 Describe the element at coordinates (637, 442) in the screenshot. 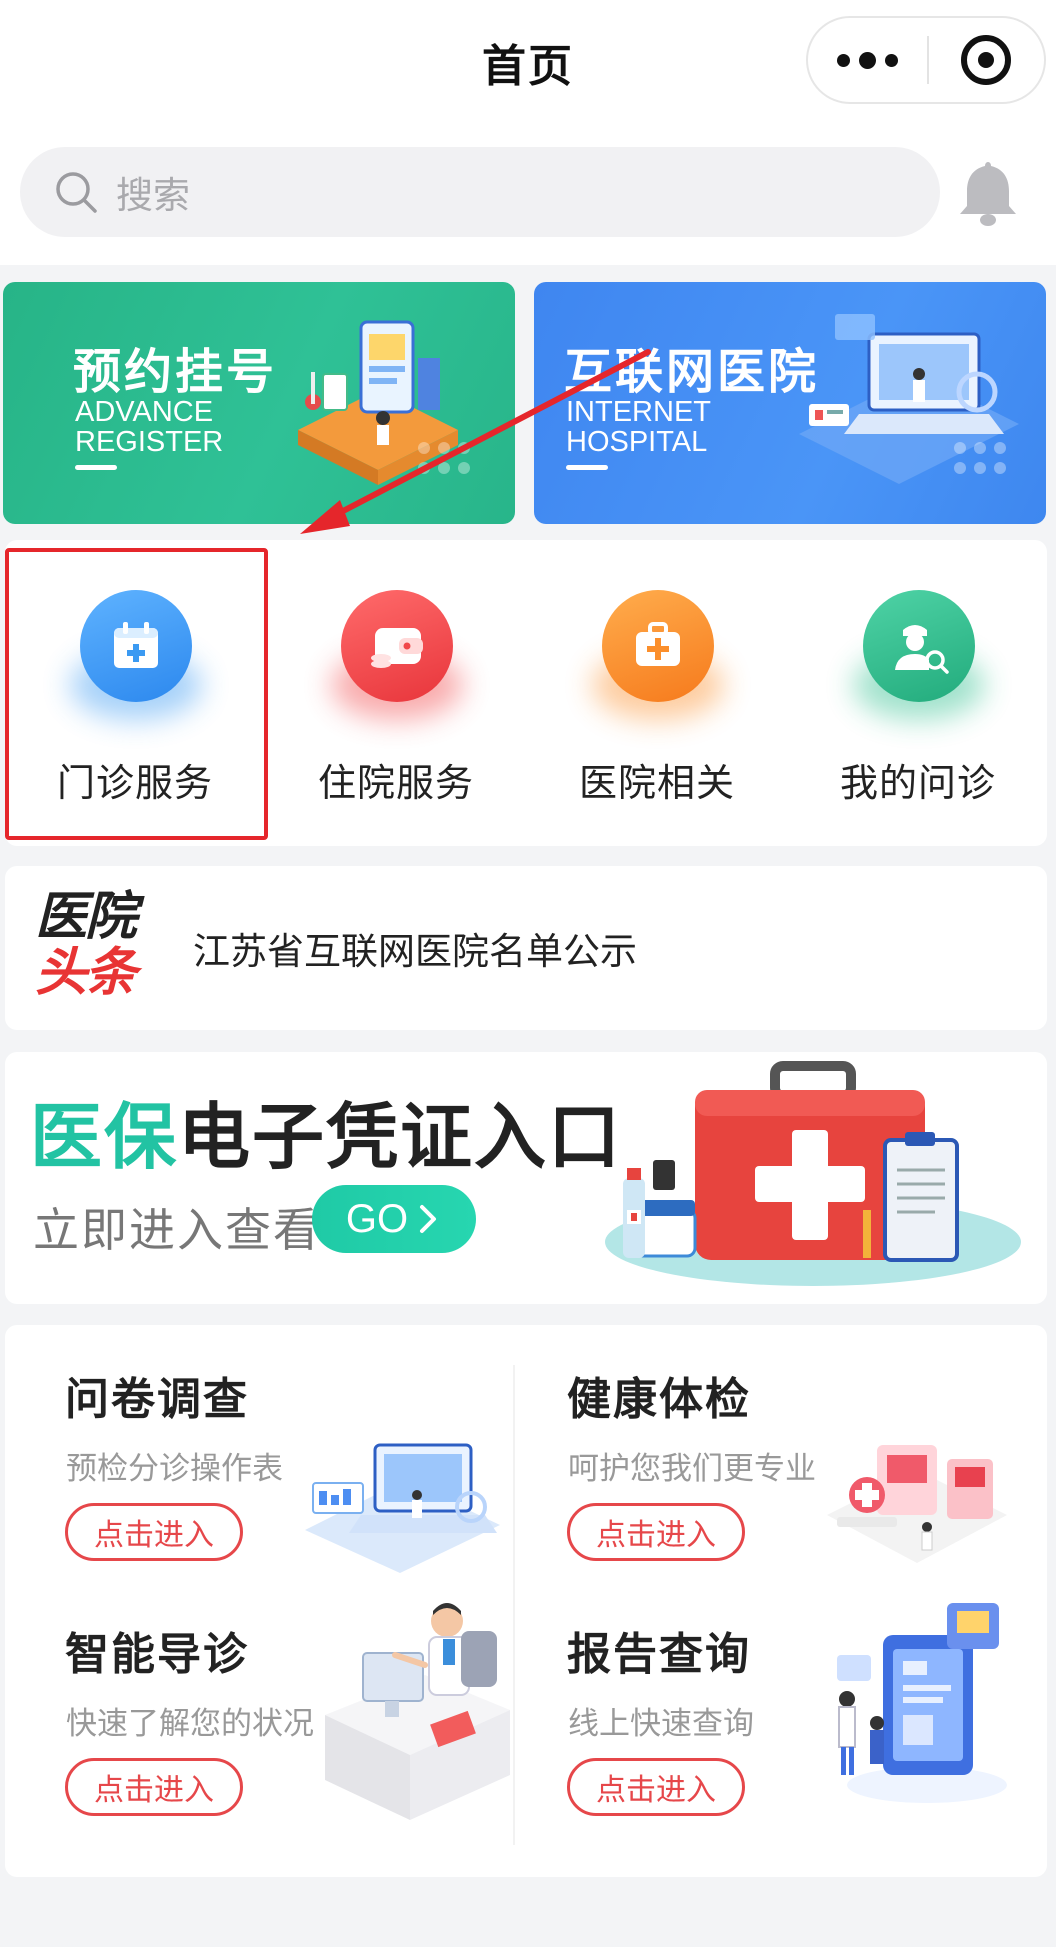

I see `banner-subtitle-line2: HOSPITAL` at that location.